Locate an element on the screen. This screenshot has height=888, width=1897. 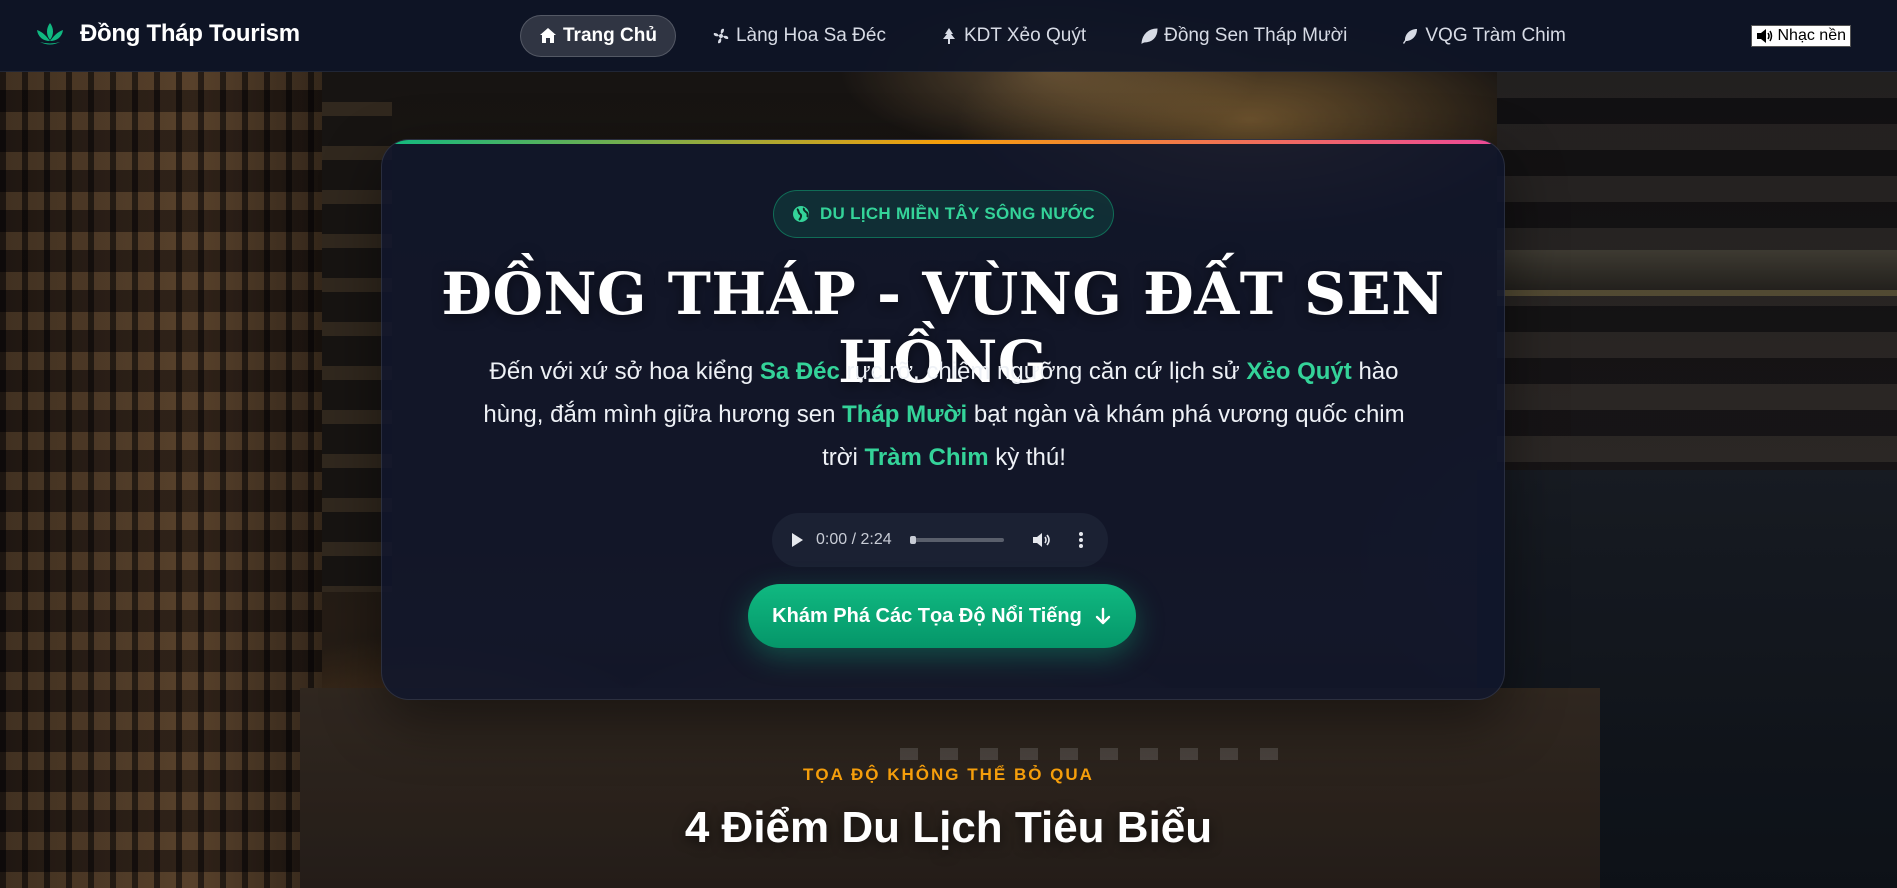
brand-name: Đồng Tháp Tourism is located at coordinates (190, 33).